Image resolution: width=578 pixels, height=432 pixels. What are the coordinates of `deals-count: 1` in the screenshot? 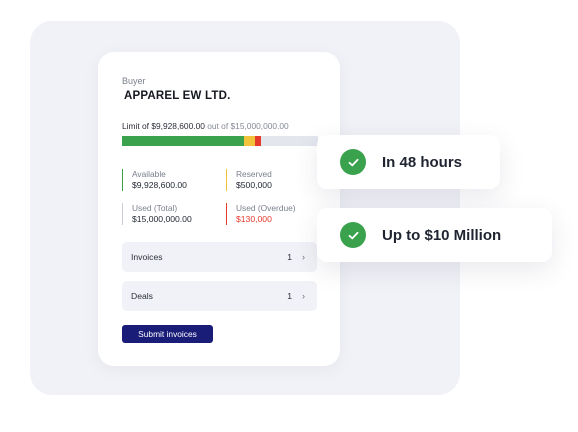 It's located at (289, 296).